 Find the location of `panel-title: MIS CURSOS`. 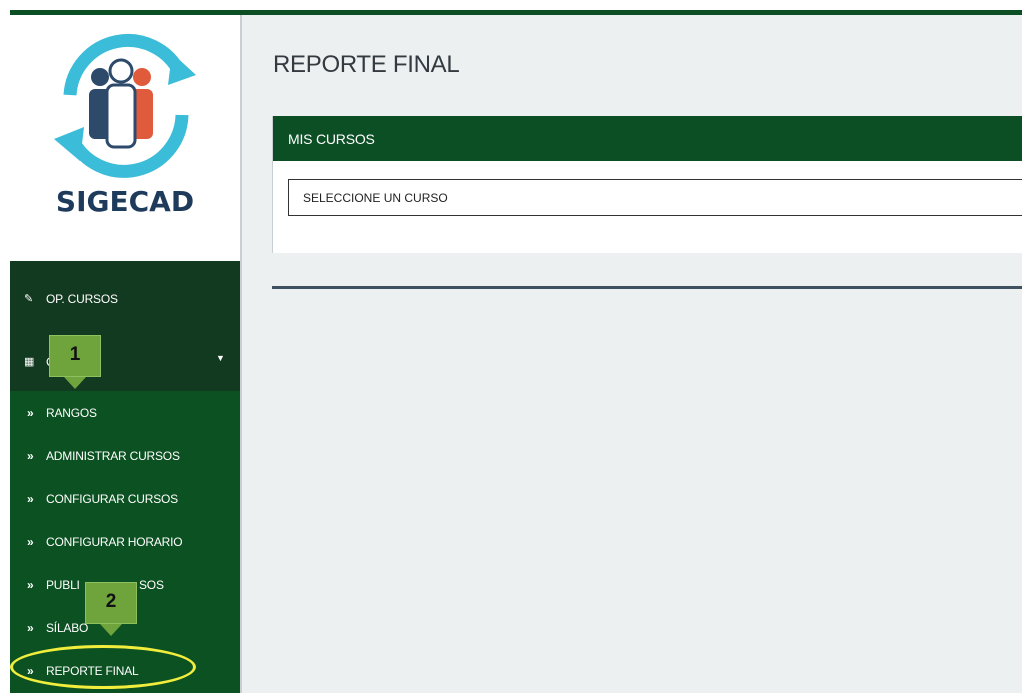

panel-title: MIS CURSOS is located at coordinates (331, 139).